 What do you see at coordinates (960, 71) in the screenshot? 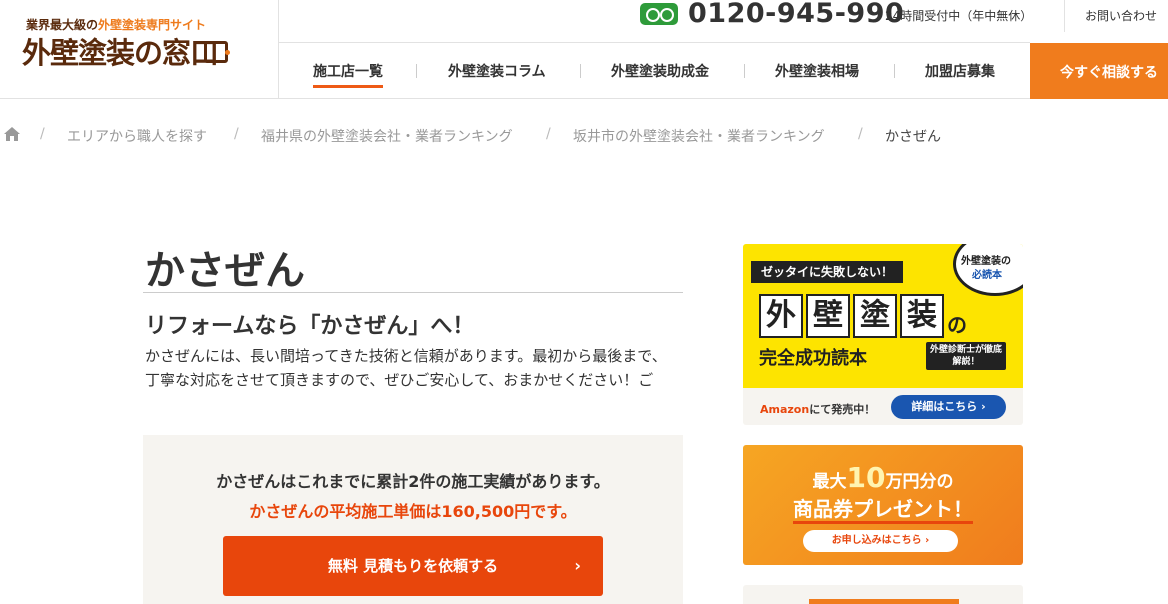
I see `nav-item-partners: 加盟店募集` at bounding box center [960, 71].